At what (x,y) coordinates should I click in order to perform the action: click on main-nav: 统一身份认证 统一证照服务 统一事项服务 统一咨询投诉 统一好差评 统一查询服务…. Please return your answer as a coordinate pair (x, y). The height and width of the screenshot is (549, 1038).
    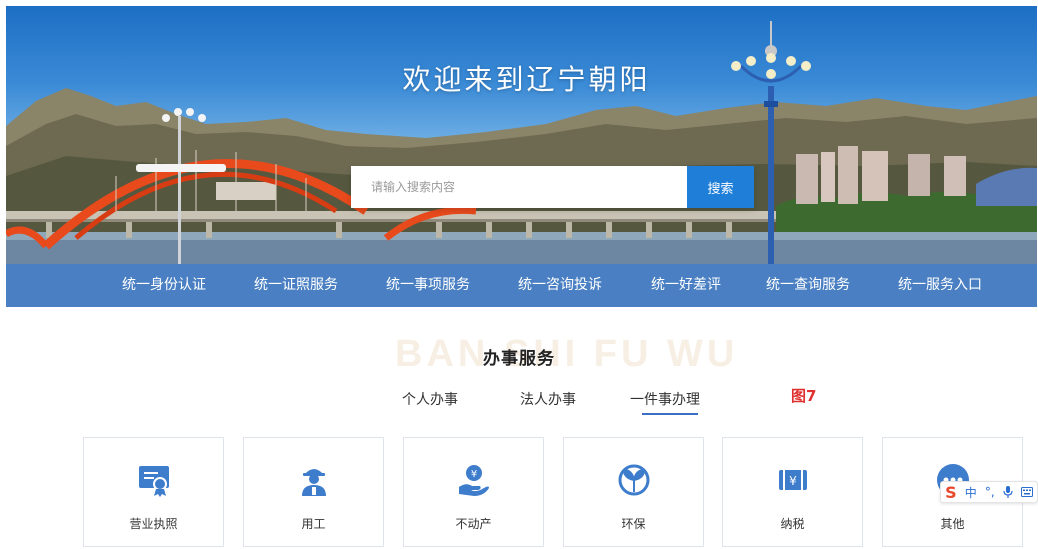
    Looking at the image, I should click on (521, 285).